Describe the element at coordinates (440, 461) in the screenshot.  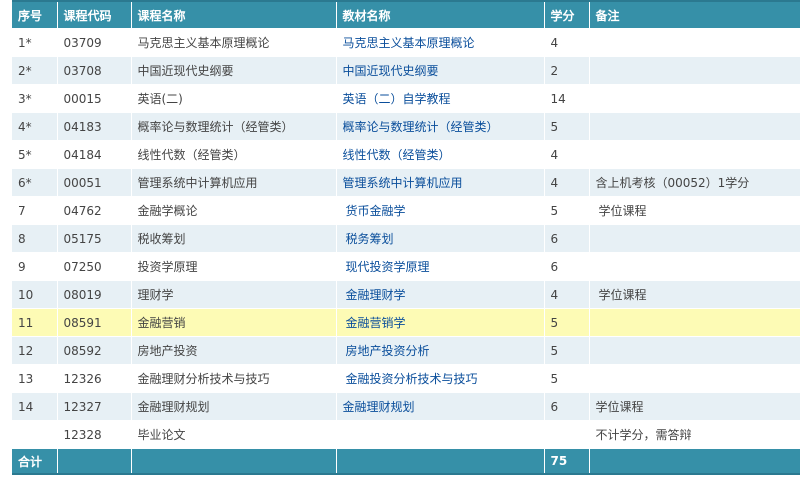
I see `total-empty-book` at that location.